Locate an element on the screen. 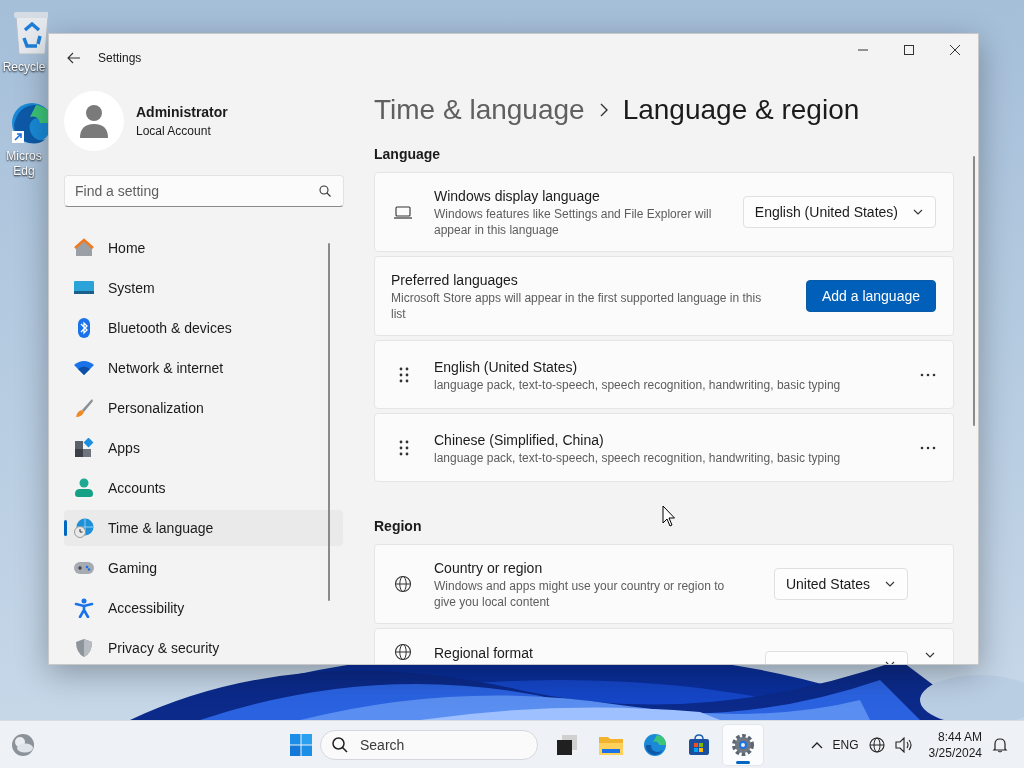 The image size is (1024, 768). search-field: Search is located at coordinates (429, 744).